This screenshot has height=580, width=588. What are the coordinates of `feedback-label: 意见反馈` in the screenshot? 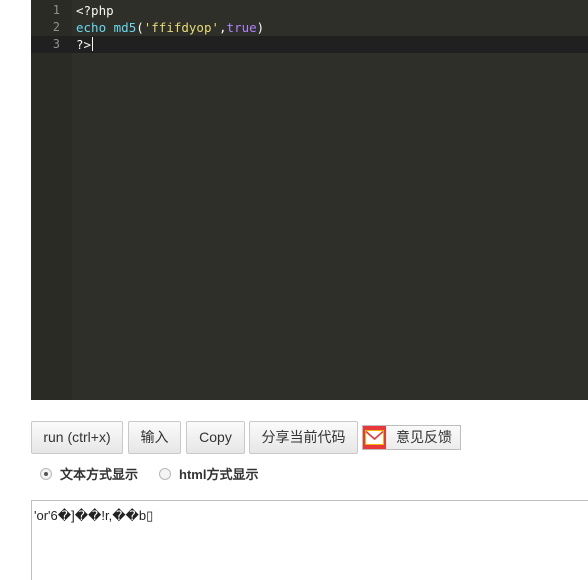 It's located at (424, 437).